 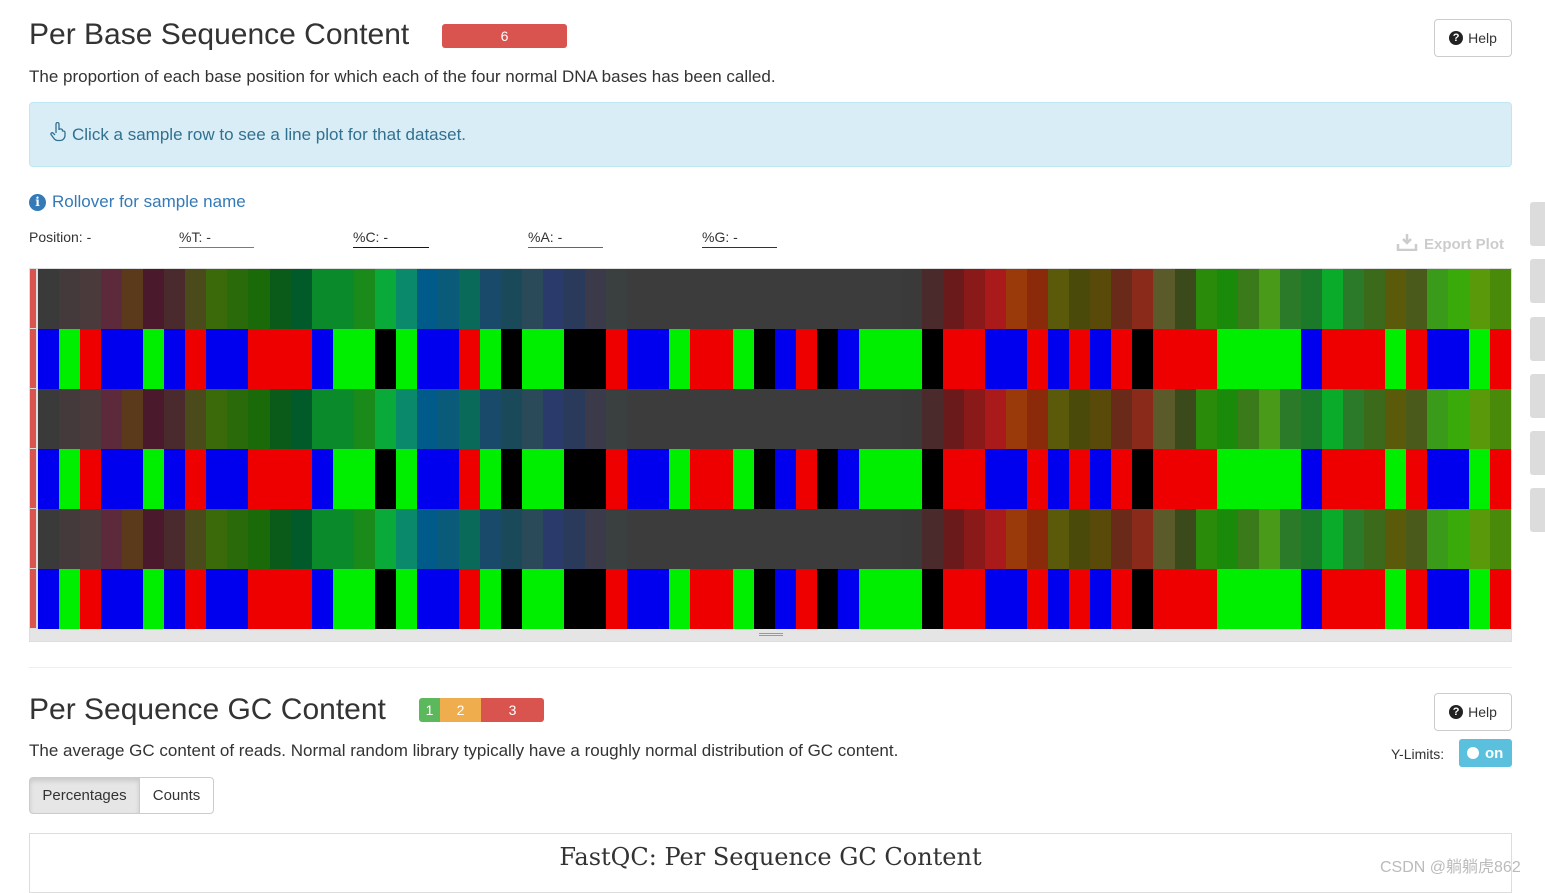 I want to click on watermark: CSDN @躺躺虎862, so click(x=1450, y=867).